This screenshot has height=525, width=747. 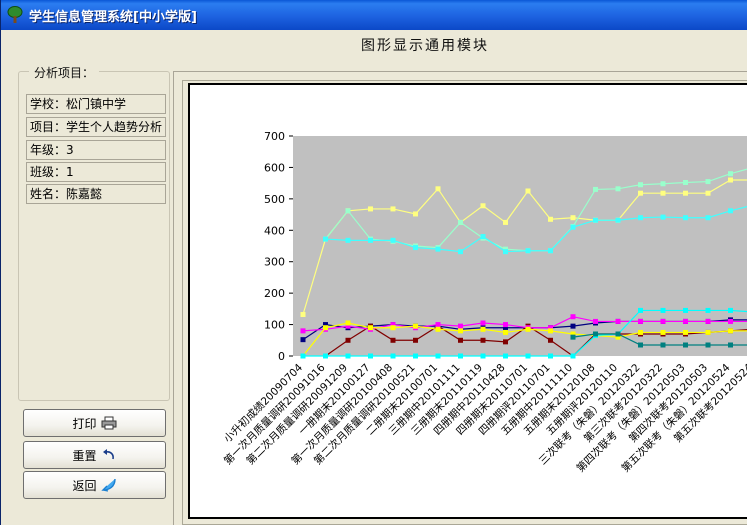 I want to click on school-field: 学校：松门镇中学, so click(x=96, y=104).